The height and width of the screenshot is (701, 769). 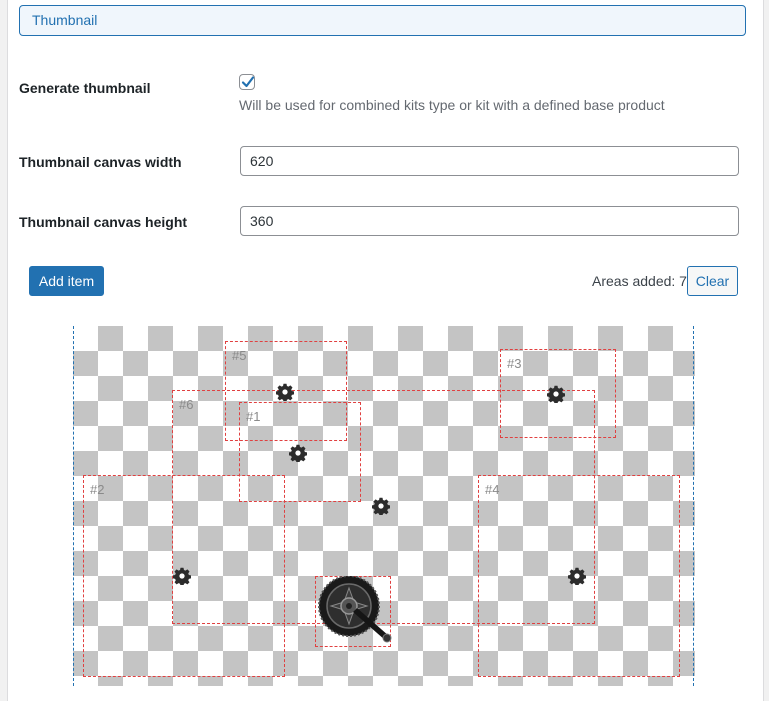 What do you see at coordinates (693, 506) in the screenshot?
I see `canvas-right-guide` at bounding box center [693, 506].